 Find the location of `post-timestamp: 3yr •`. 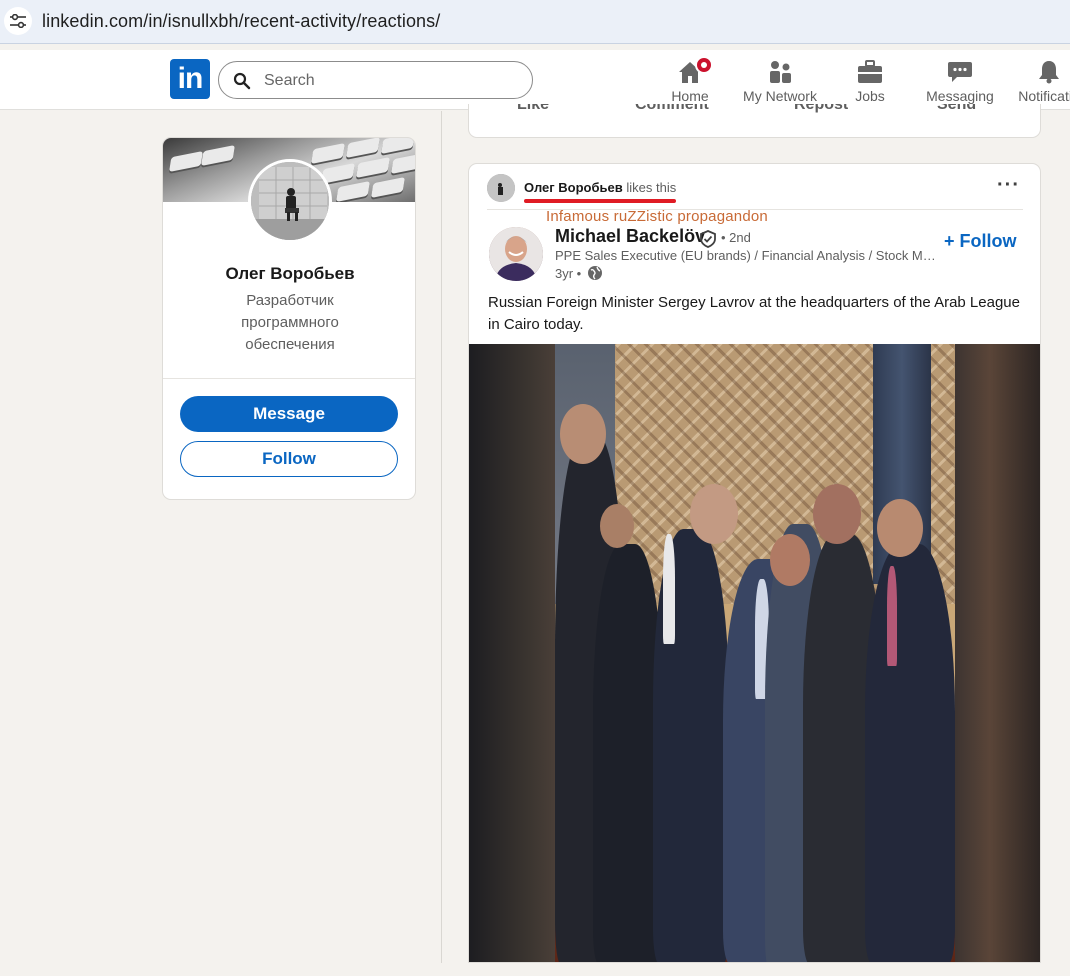

post-timestamp: 3yr • is located at coordinates (568, 273).